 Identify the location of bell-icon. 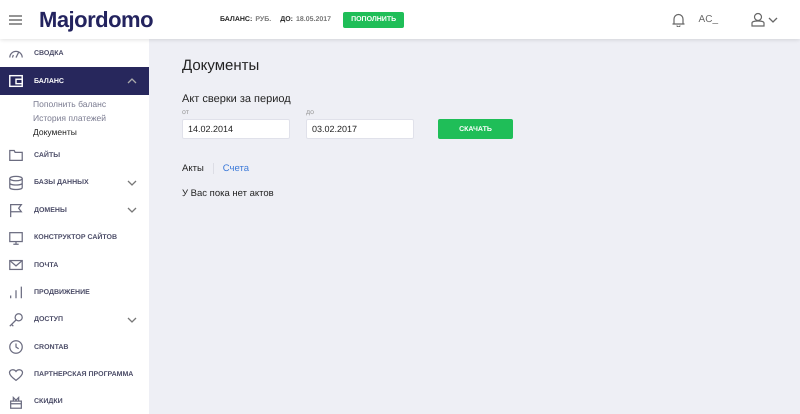
(678, 19).